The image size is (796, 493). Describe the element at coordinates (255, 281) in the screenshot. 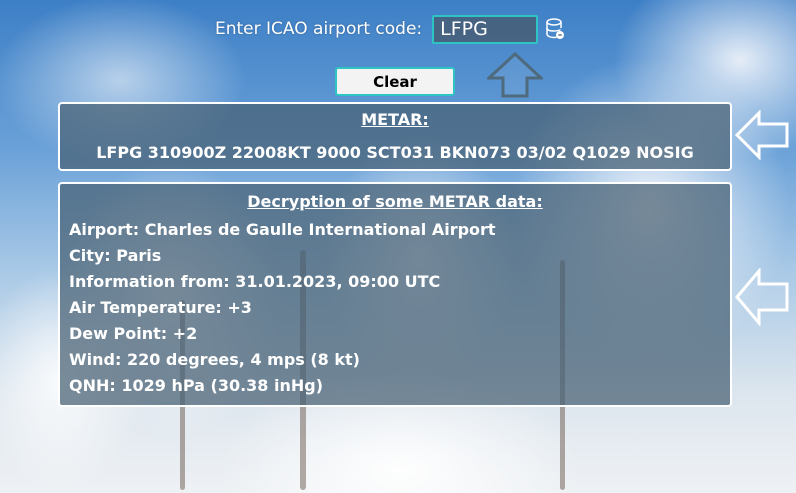

I see `decryption-item-time: Information from: 31.01.2023, 09:00 UTC` at that location.